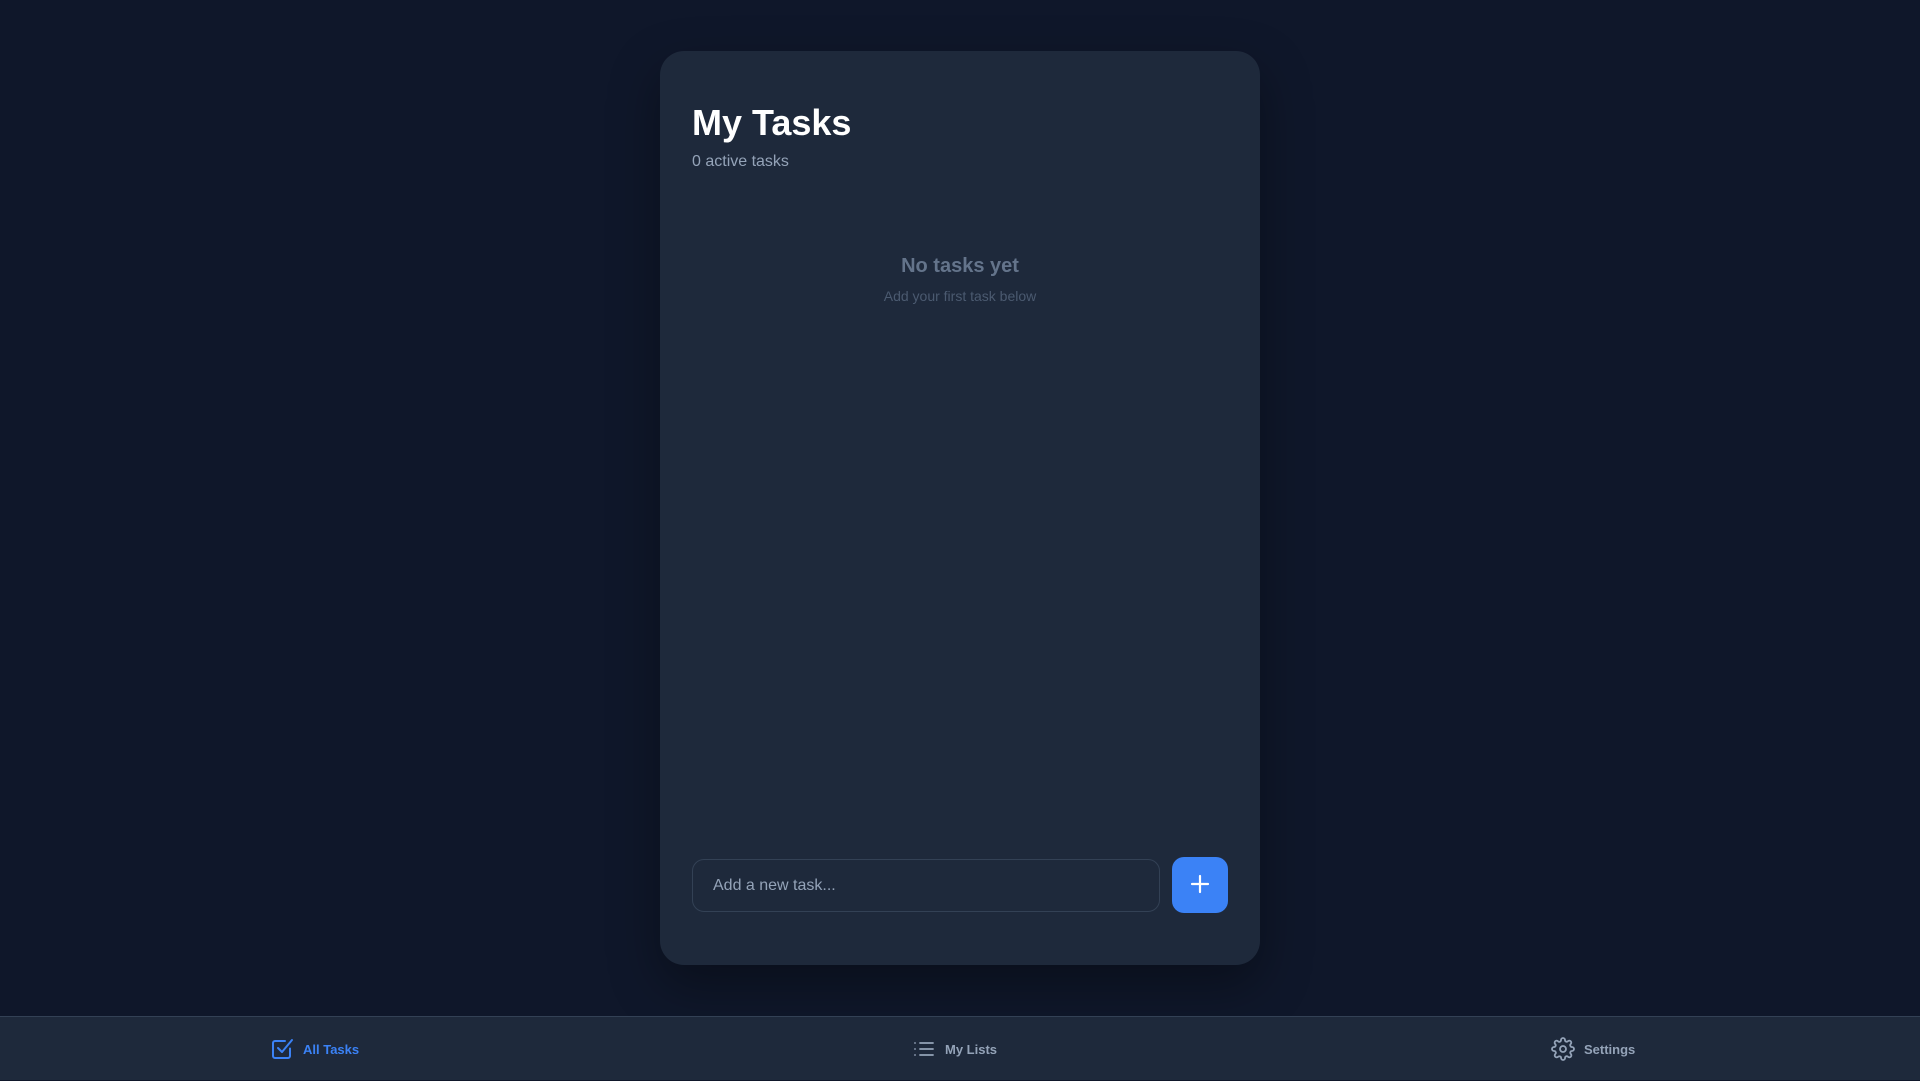 The image size is (1920, 1081). I want to click on nav-item-label: Settings, so click(1610, 1049).